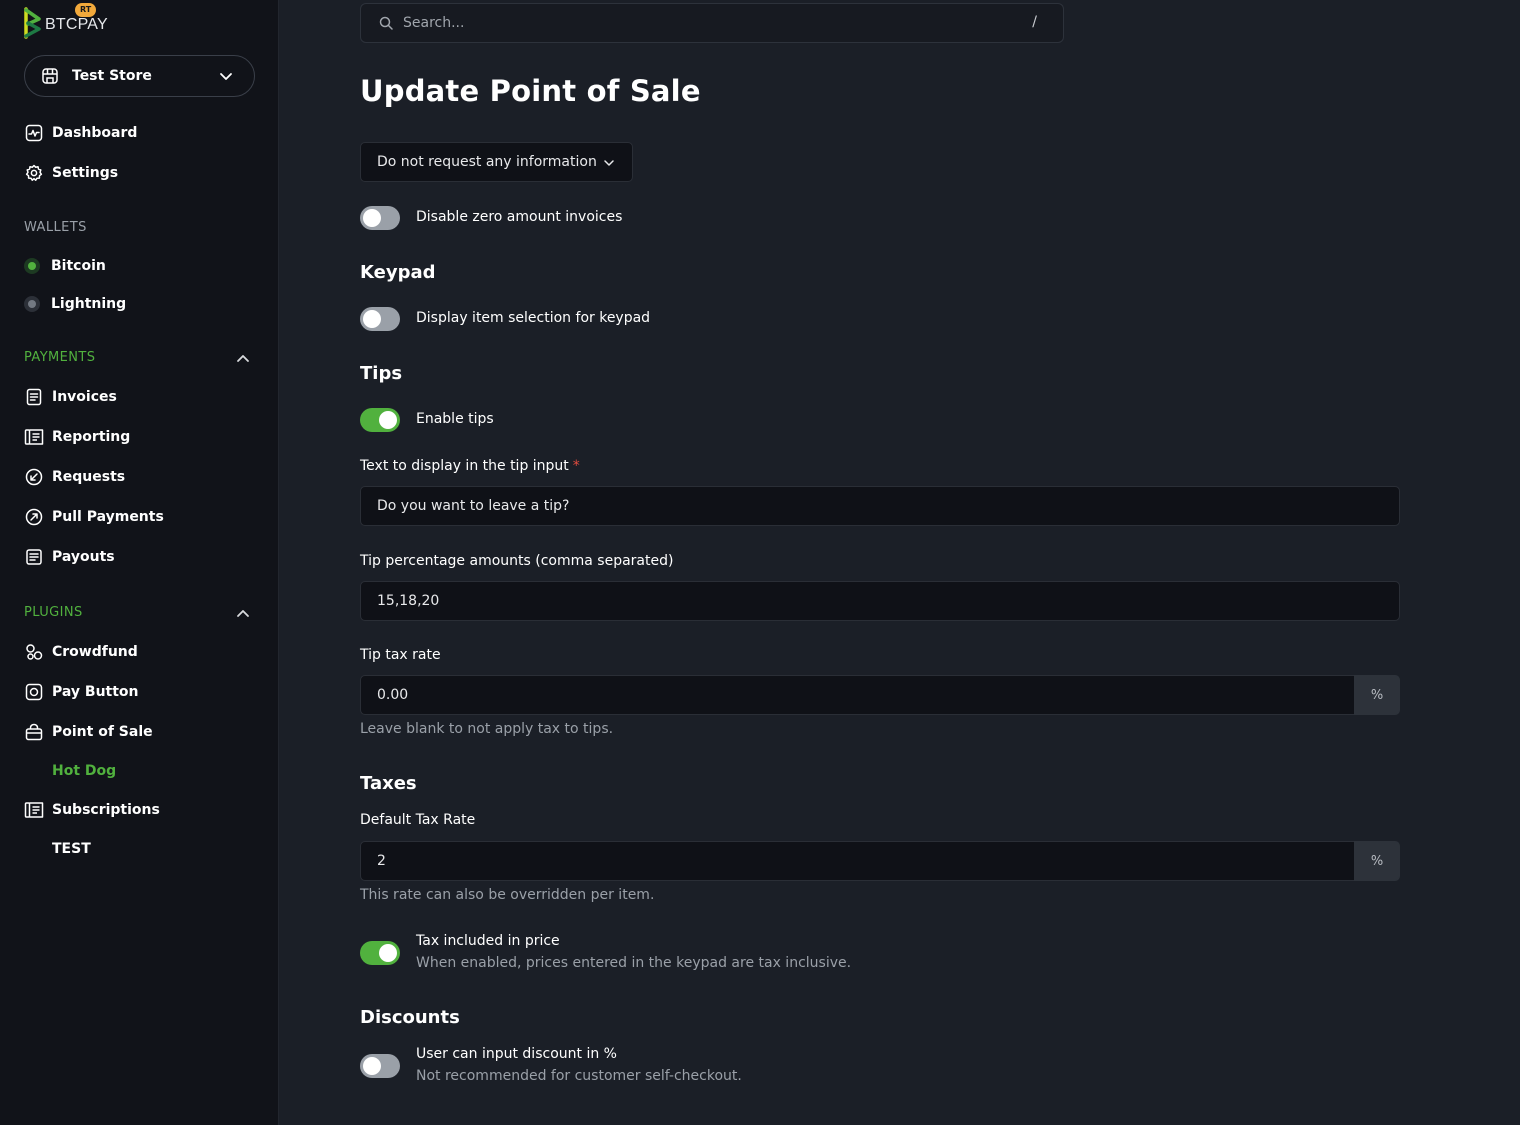  What do you see at coordinates (487, 162) in the screenshot?
I see `request-info-select-value: Do not request any information` at bounding box center [487, 162].